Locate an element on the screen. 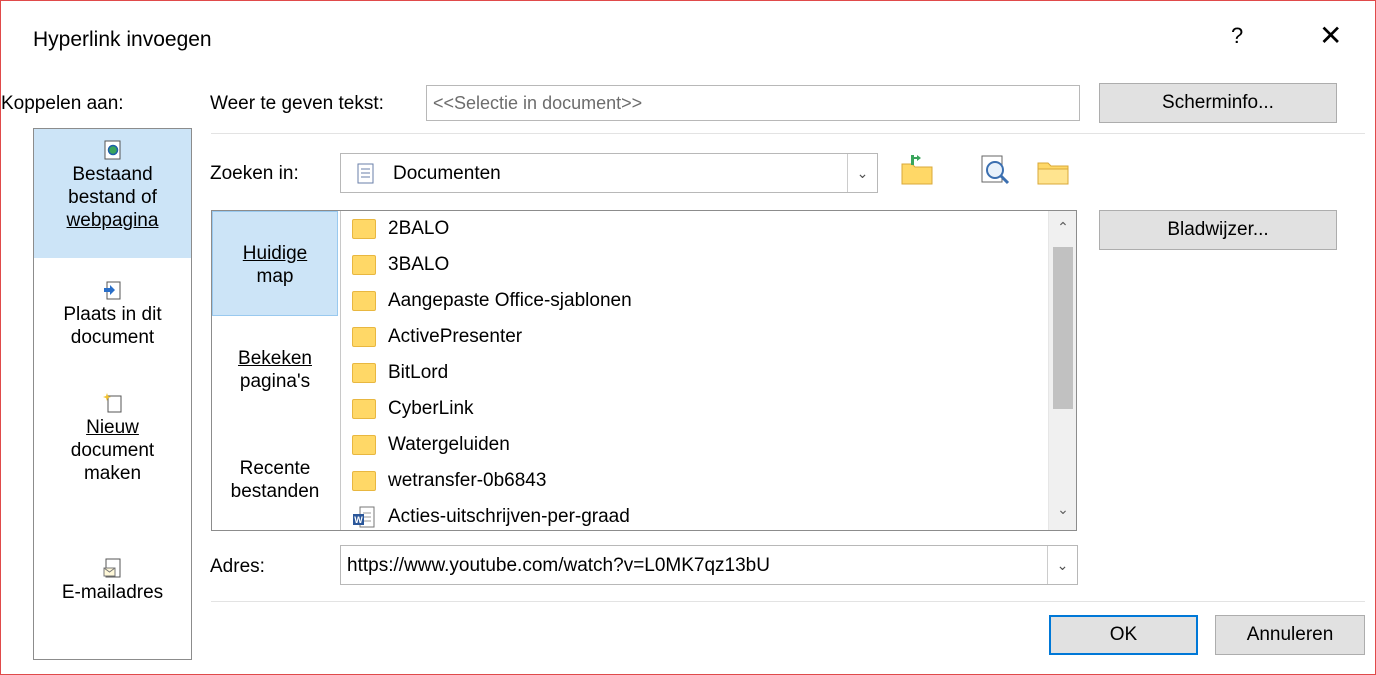  address-label: Adres: is located at coordinates (237, 566).